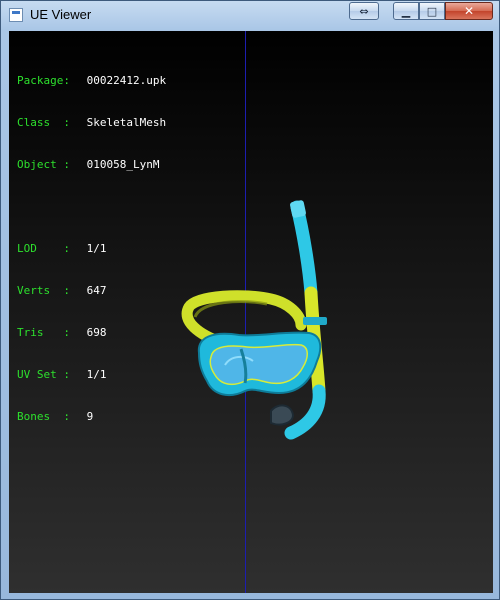 This screenshot has height=600, width=500. I want to click on title-bar: UE Viewer ⇔ ▁ □ ✕, so click(250, 15).